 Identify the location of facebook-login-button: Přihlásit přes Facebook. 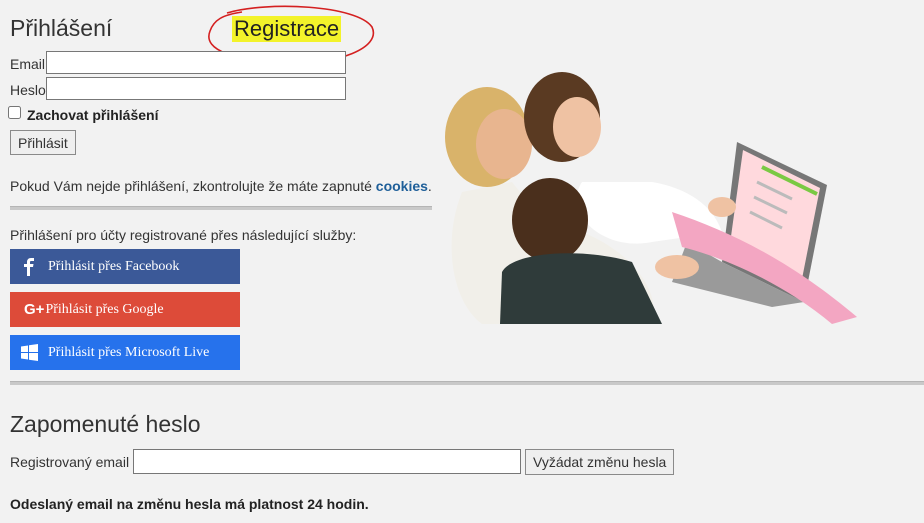
(125, 266).